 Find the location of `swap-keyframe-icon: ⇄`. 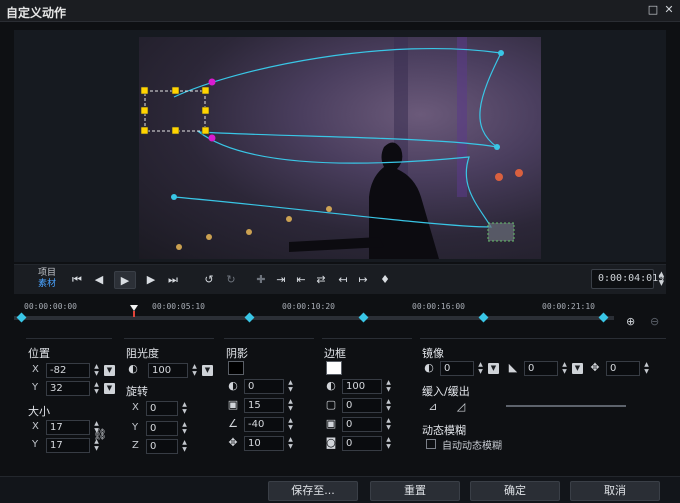

swap-keyframe-icon: ⇄ is located at coordinates (321, 280).